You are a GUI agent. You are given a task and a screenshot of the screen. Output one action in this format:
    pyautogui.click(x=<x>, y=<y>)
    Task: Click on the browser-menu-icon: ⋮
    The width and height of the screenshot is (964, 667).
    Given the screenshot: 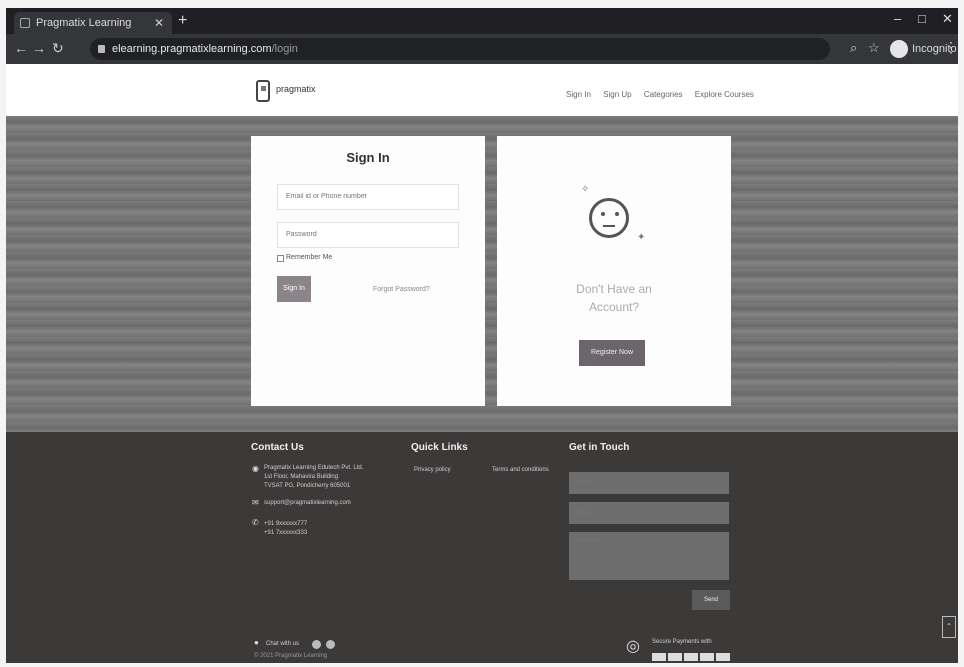 What is the action you would take?
    pyautogui.click(x=951, y=47)
    